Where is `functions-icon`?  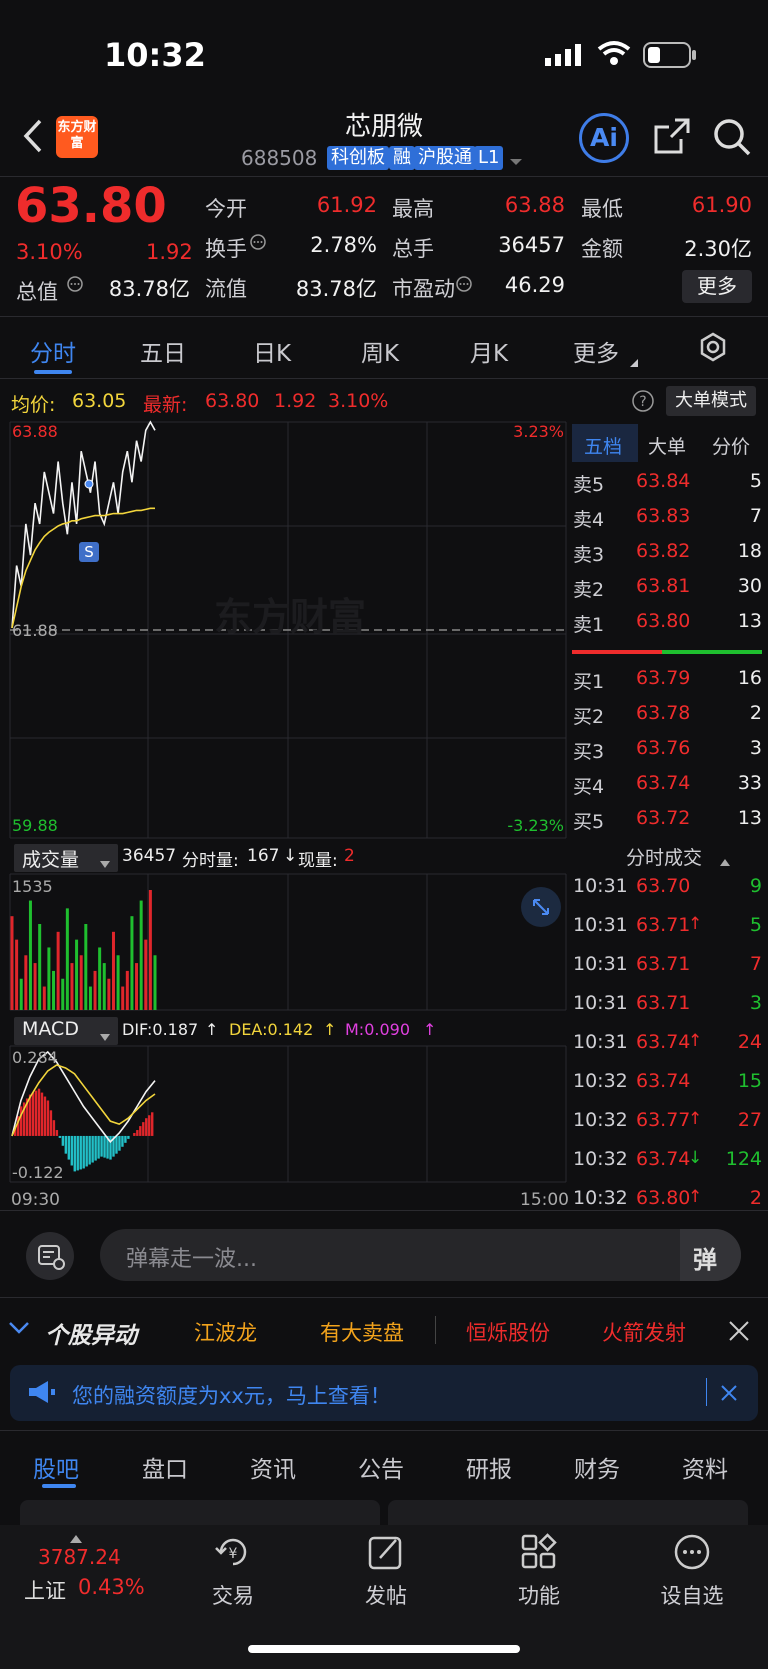 functions-icon is located at coordinates (539, 1554).